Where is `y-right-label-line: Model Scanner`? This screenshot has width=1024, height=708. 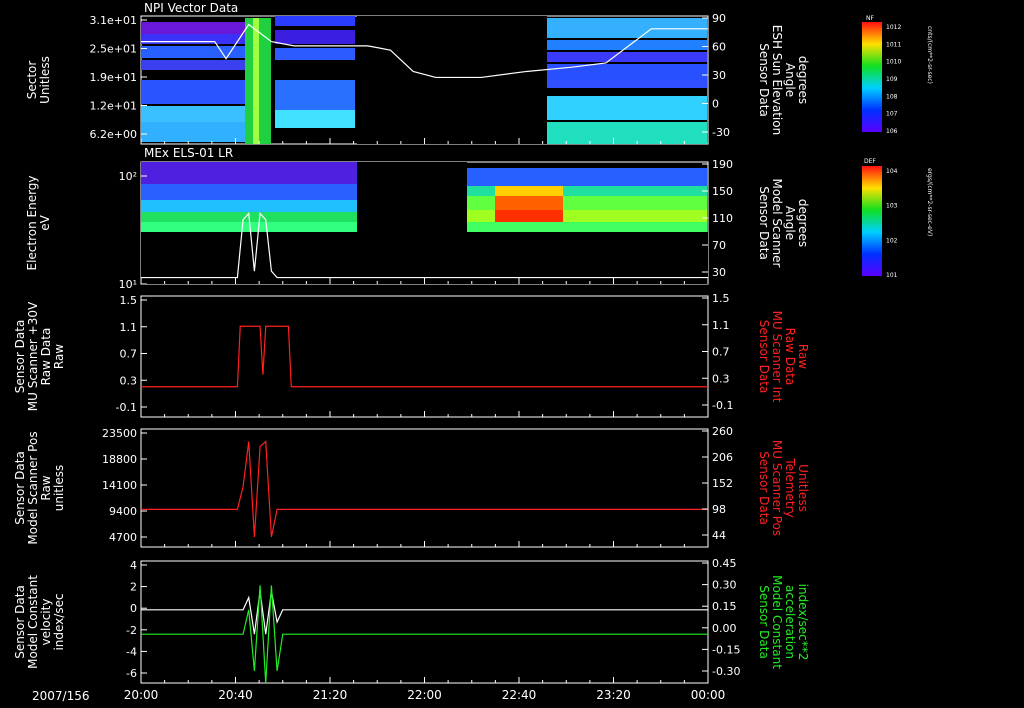 y-right-label-line: Model Scanner is located at coordinates (777, 223).